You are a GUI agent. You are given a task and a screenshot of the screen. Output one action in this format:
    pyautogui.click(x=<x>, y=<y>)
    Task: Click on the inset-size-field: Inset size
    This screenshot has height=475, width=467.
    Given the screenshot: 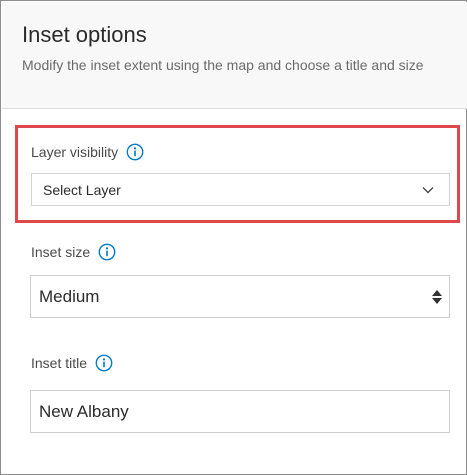 What is the action you would take?
    pyautogui.click(x=73, y=252)
    